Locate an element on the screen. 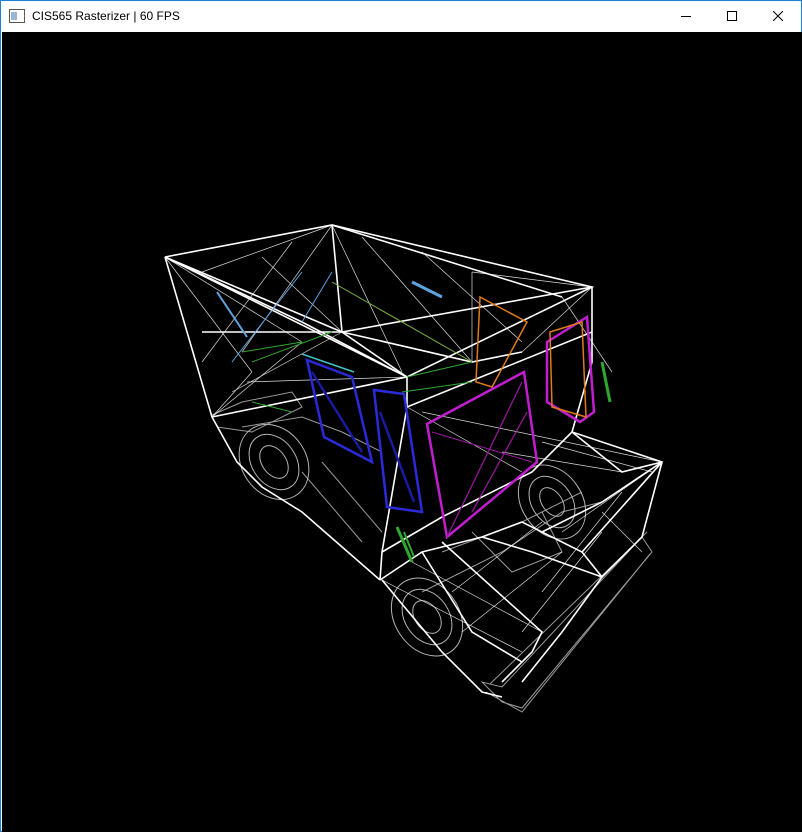 This screenshot has width=802, height=832. minimize-icon is located at coordinates (686, 16).